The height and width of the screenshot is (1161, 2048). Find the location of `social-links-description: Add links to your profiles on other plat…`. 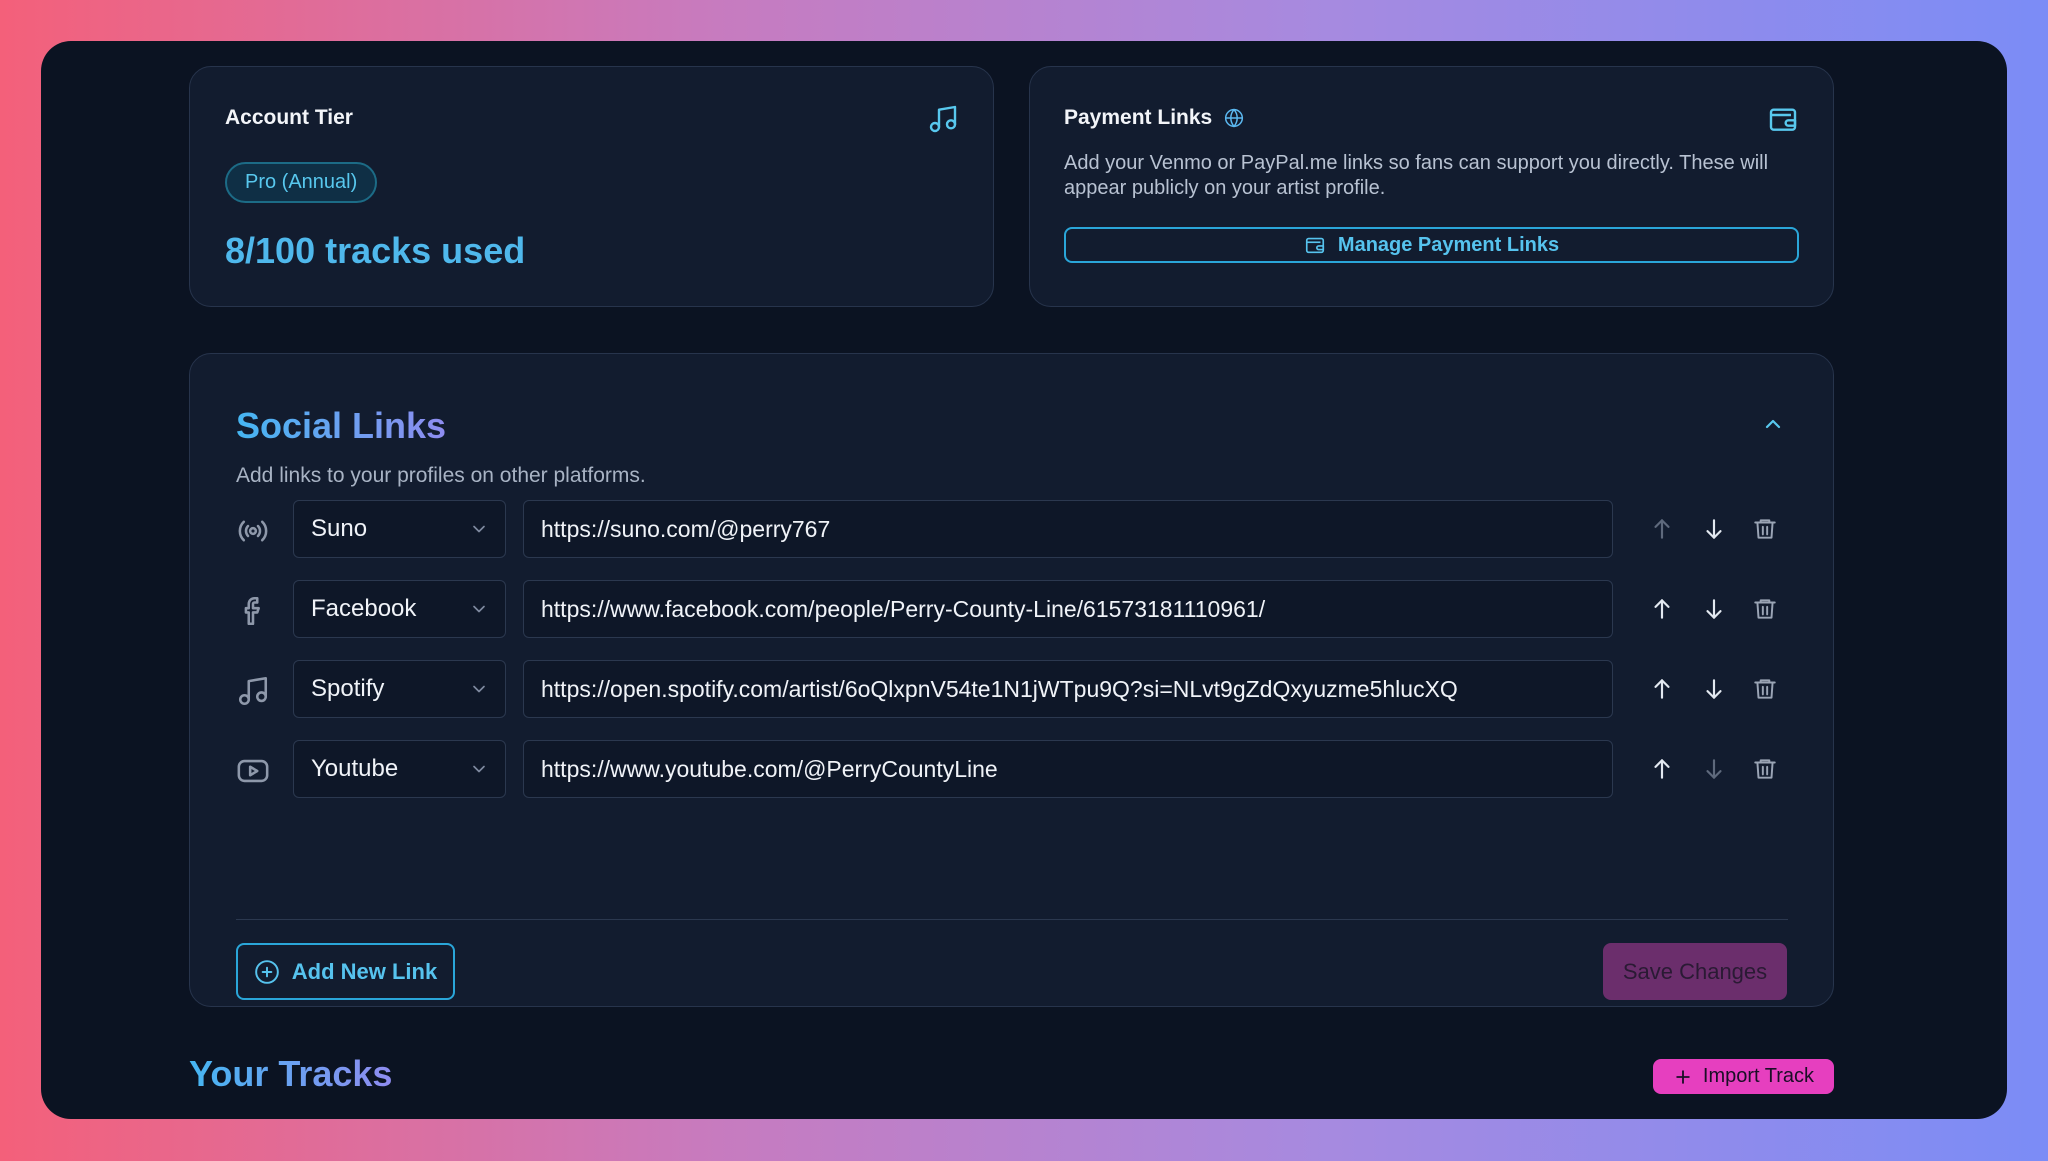

social-links-description: Add links to your profiles on other plat… is located at coordinates (441, 475).